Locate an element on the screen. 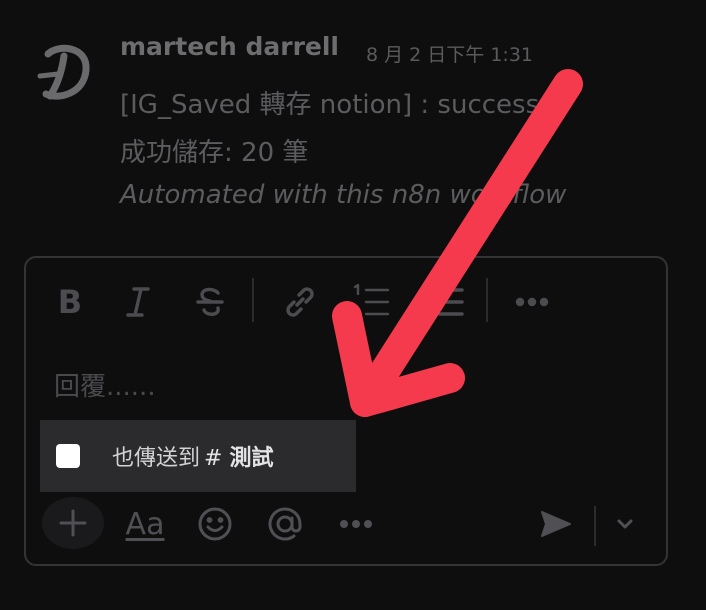 The image size is (706, 610). attach-button is located at coordinates (73, 523).